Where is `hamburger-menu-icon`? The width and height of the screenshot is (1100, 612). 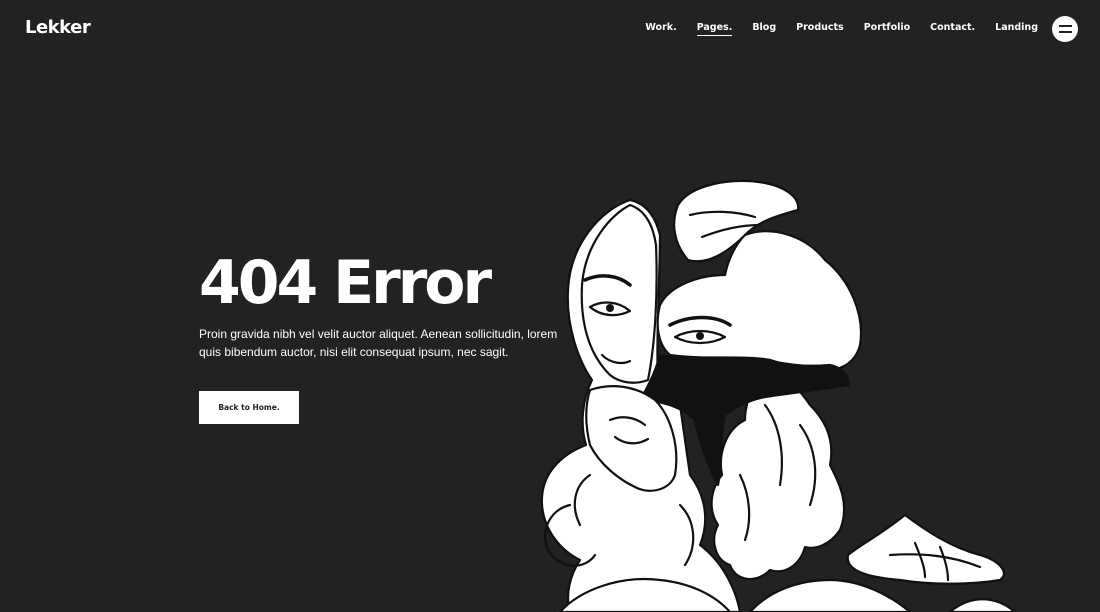 hamburger-menu-icon is located at coordinates (1065, 29).